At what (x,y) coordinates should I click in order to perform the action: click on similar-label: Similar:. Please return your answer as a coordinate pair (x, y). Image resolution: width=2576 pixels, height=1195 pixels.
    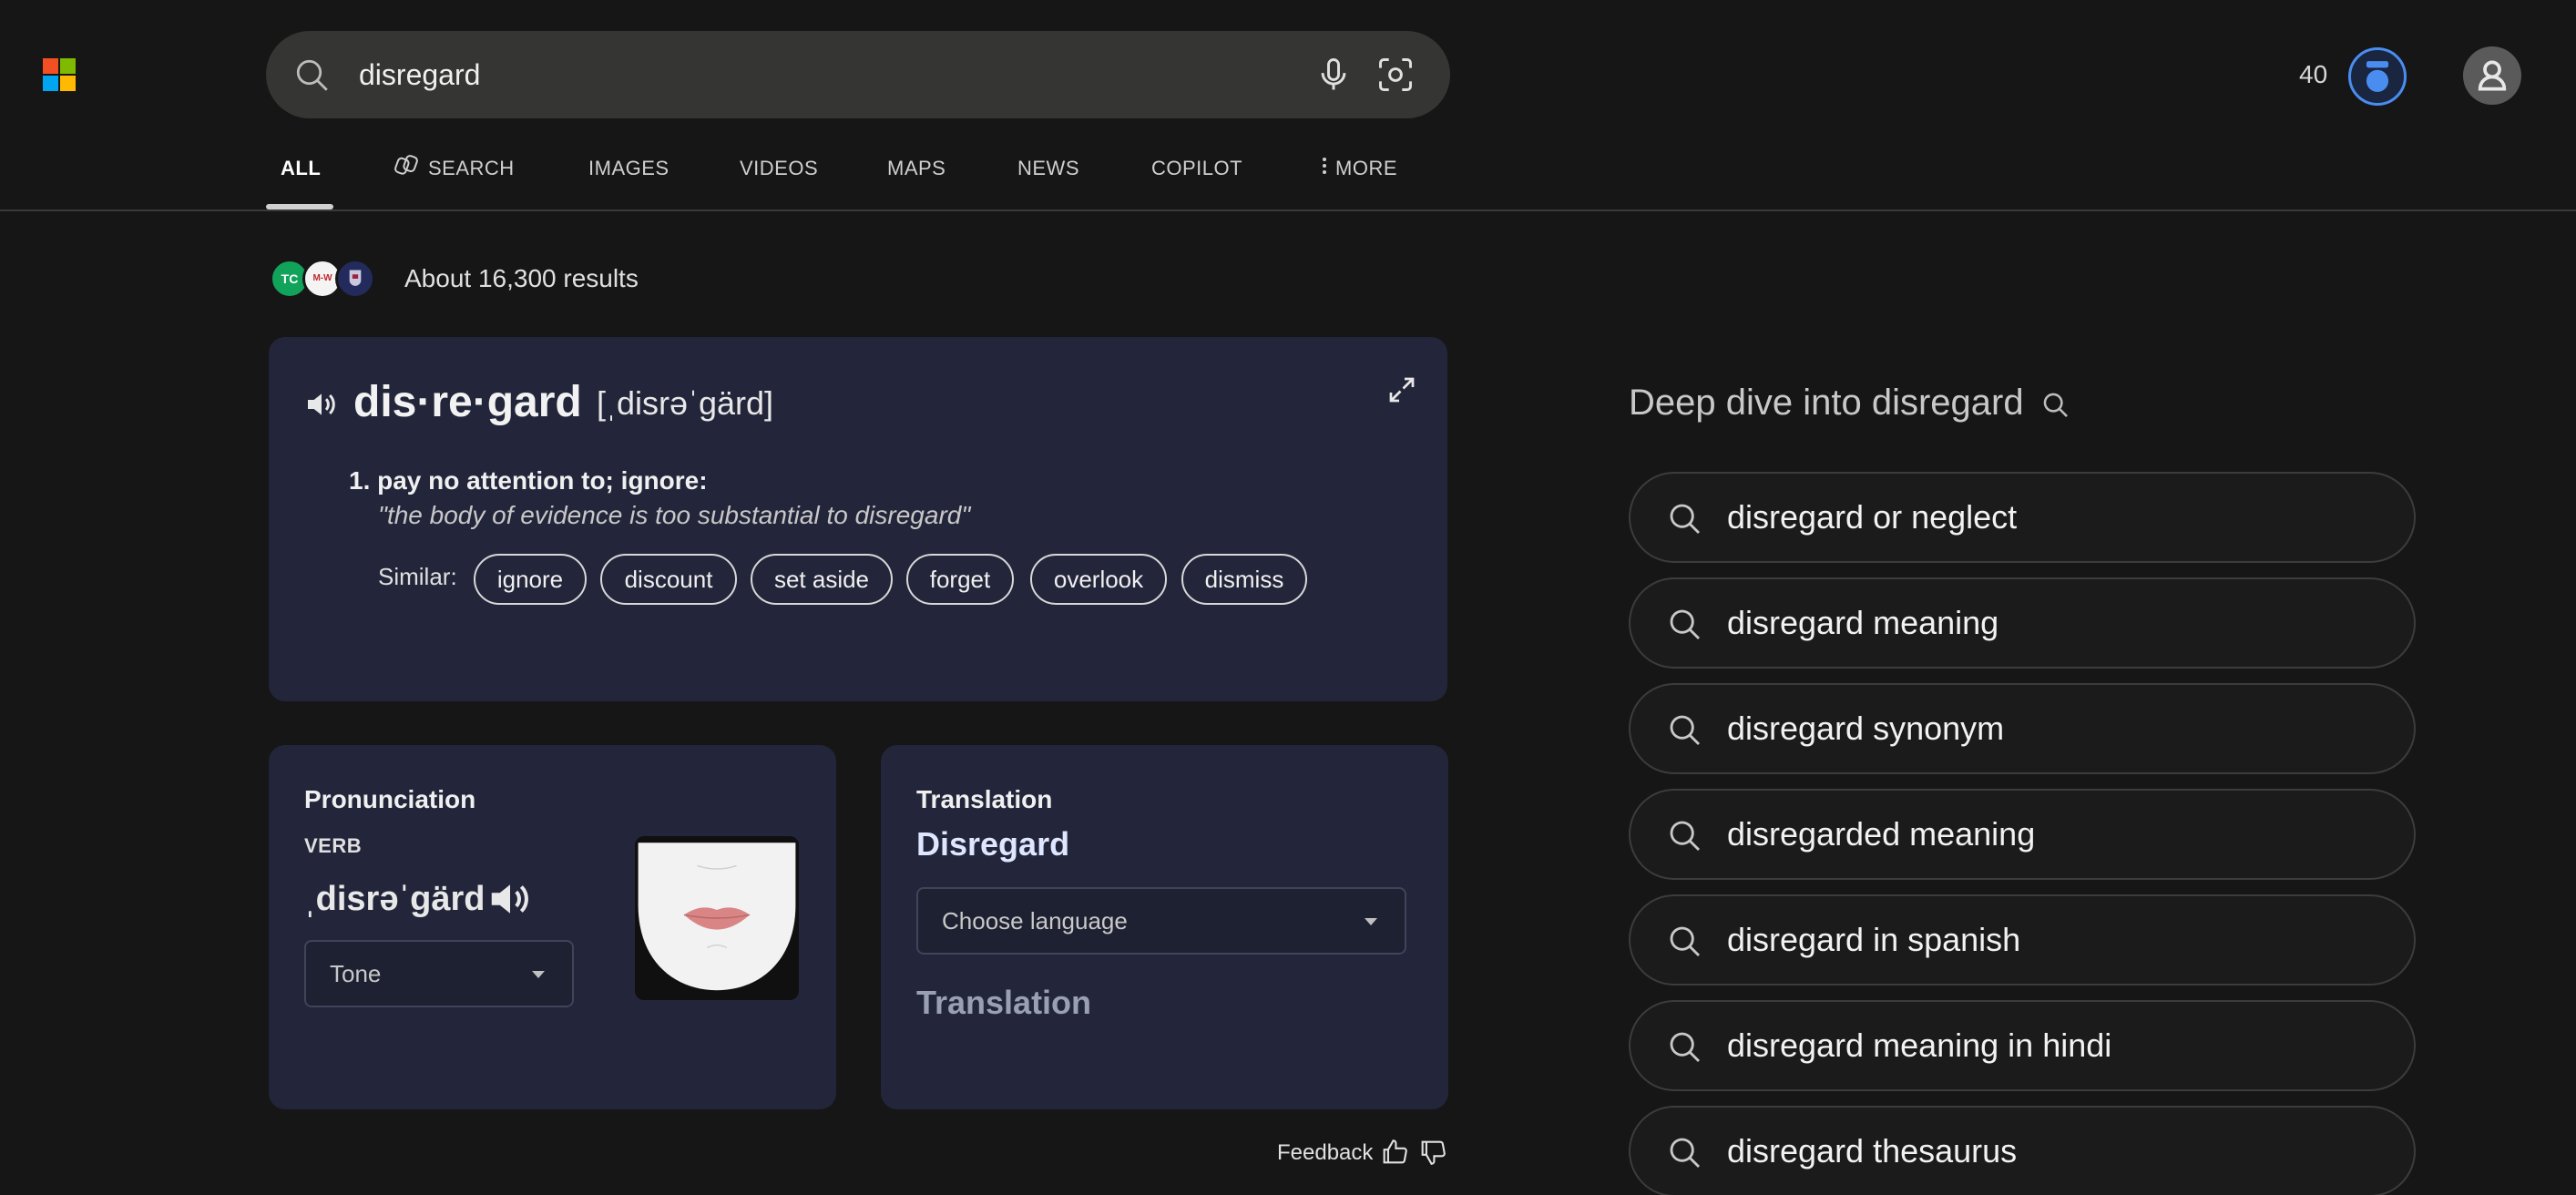
    Looking at the image, I should click on (417, 576).